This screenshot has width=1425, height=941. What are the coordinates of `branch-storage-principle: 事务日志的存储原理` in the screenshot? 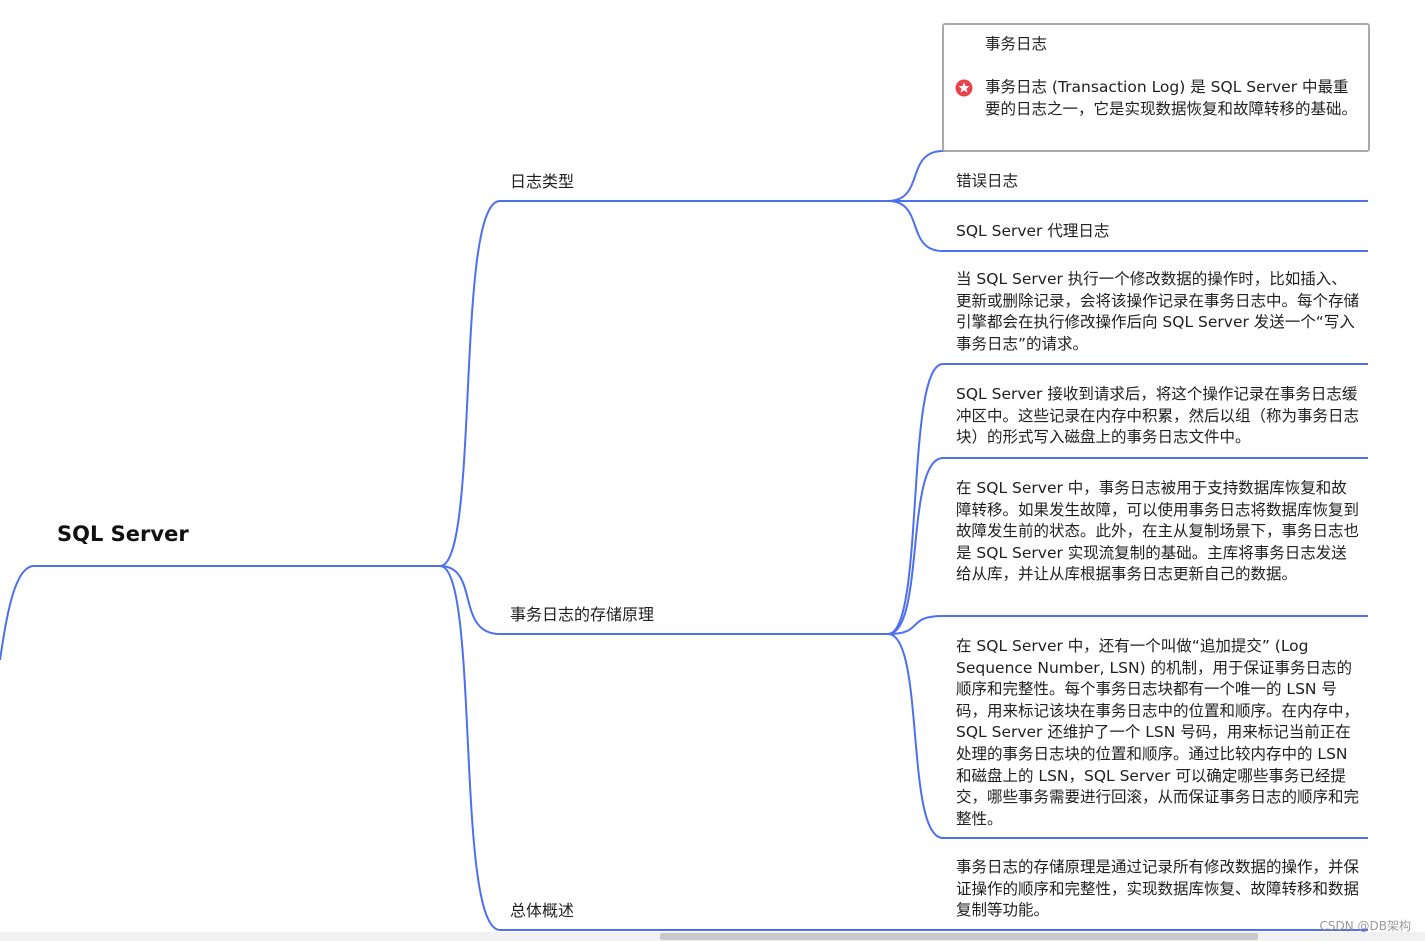 It's located at (582, 615).